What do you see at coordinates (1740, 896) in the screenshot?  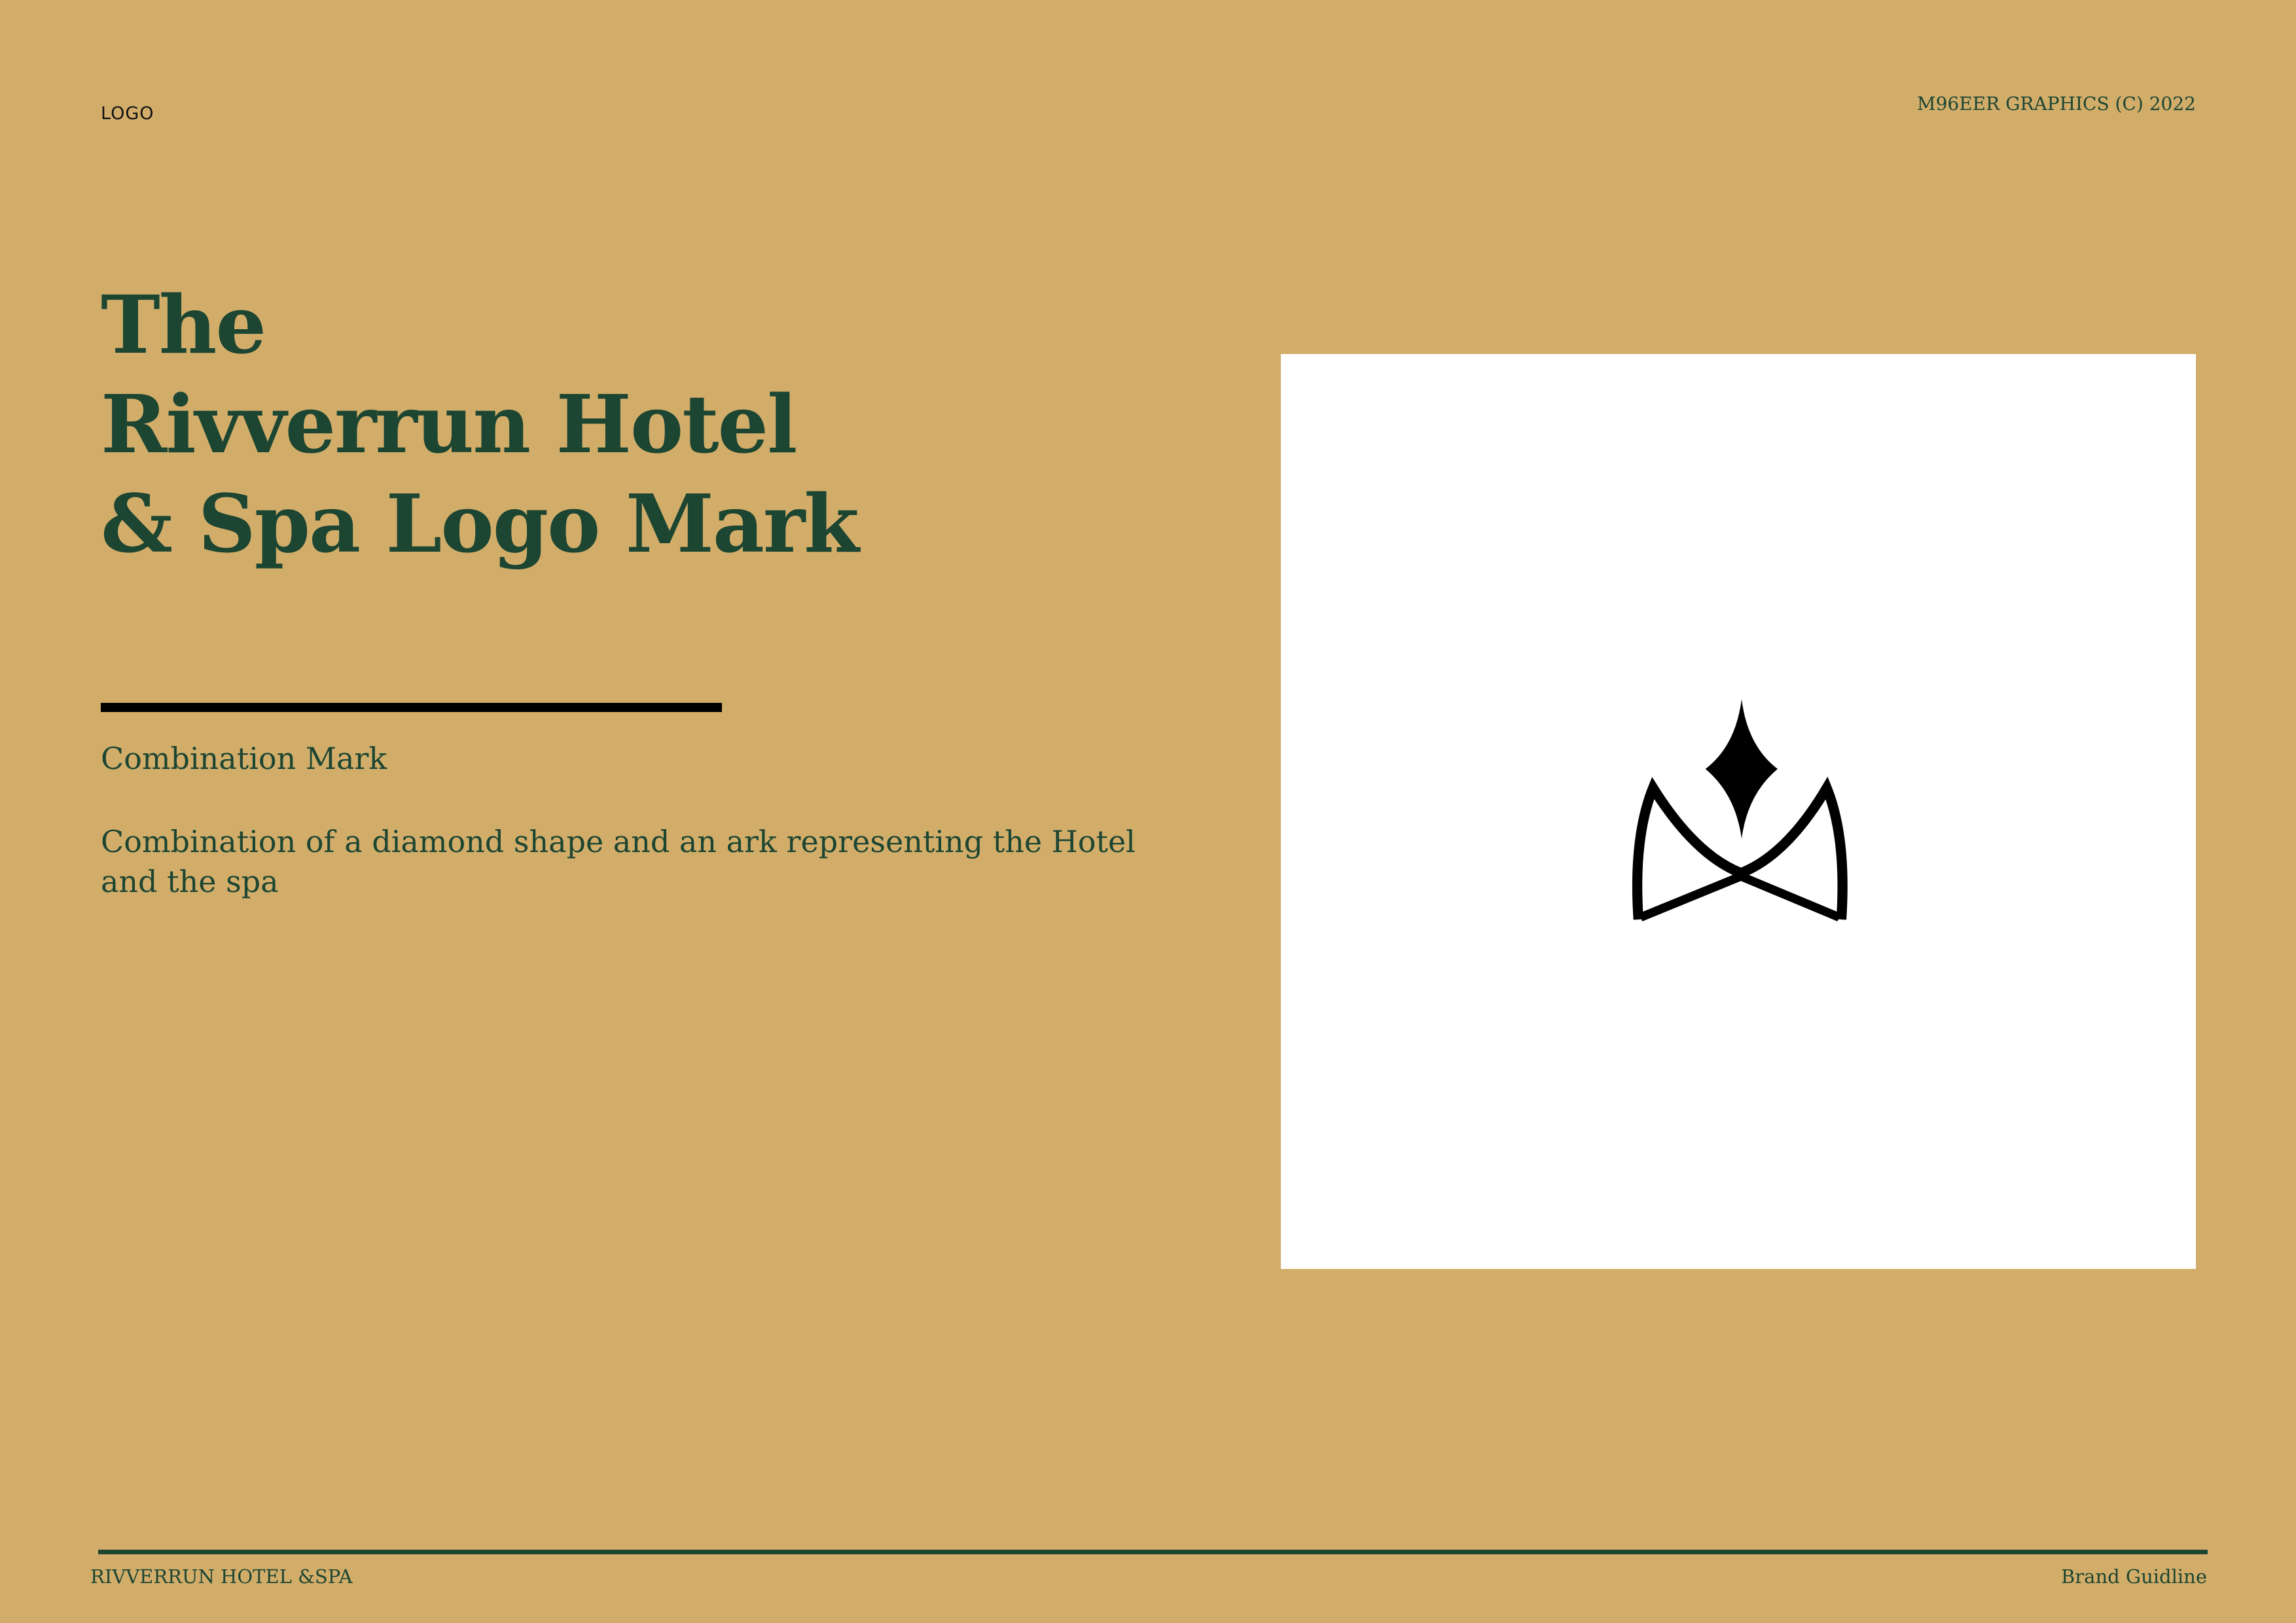 I see `ark-cross-lines` at bounding box center [1740, 896].